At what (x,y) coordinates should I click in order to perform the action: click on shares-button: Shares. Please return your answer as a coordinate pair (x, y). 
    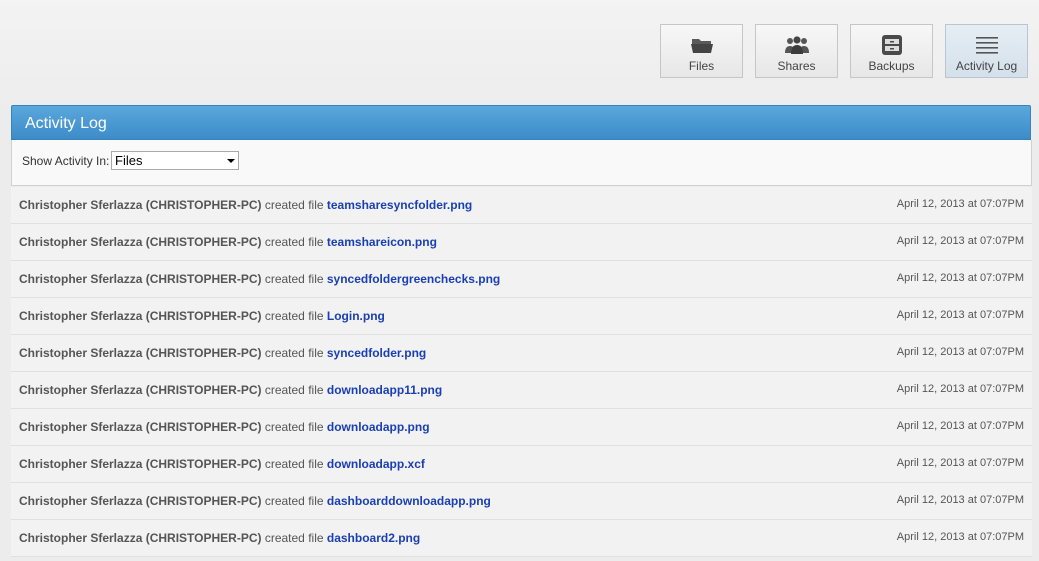
    Looking at the image, I should click on (796, 51).